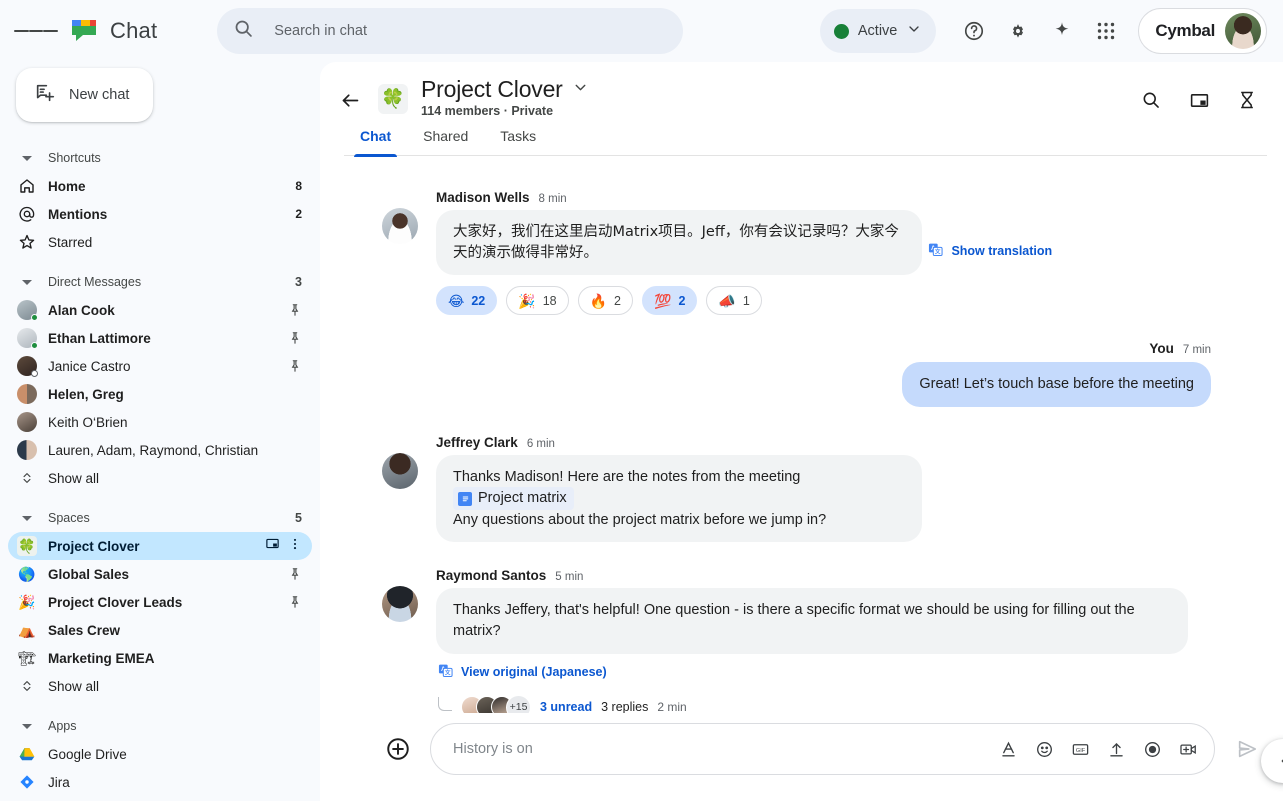 The width and height of the screenshot is (1283, 801). Describe the element at coordinates (878, 31) in the screenshot. I see `status-selector: Active` at that location.